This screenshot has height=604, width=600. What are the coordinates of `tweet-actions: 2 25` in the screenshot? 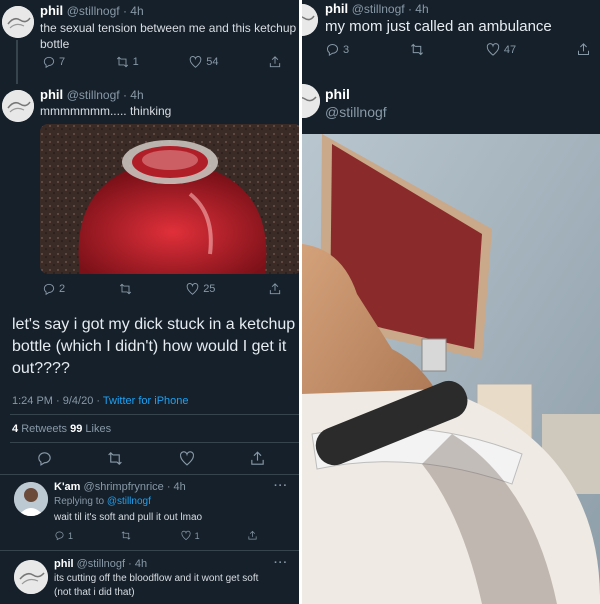 It's located at (162, 289).